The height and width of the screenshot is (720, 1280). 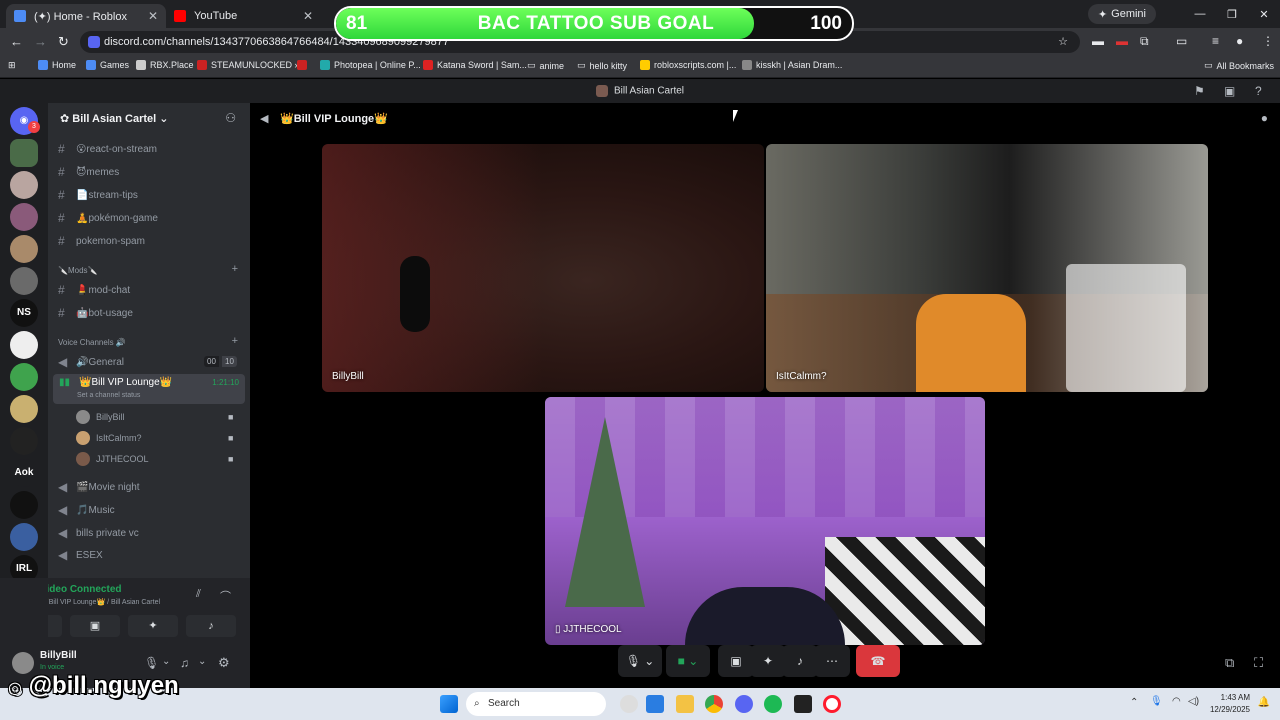 I want to click on chevron-down-icon: ⌄, so click(x=166, y=661).